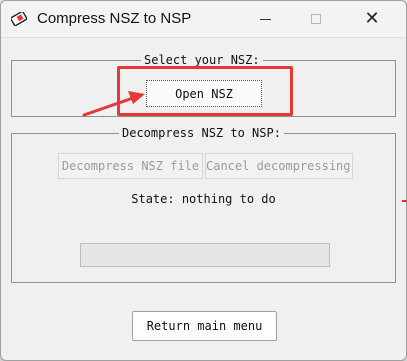 The width and height of the screenshot is (407, 361). I want to click on minimize-icon, so click(265, 19).